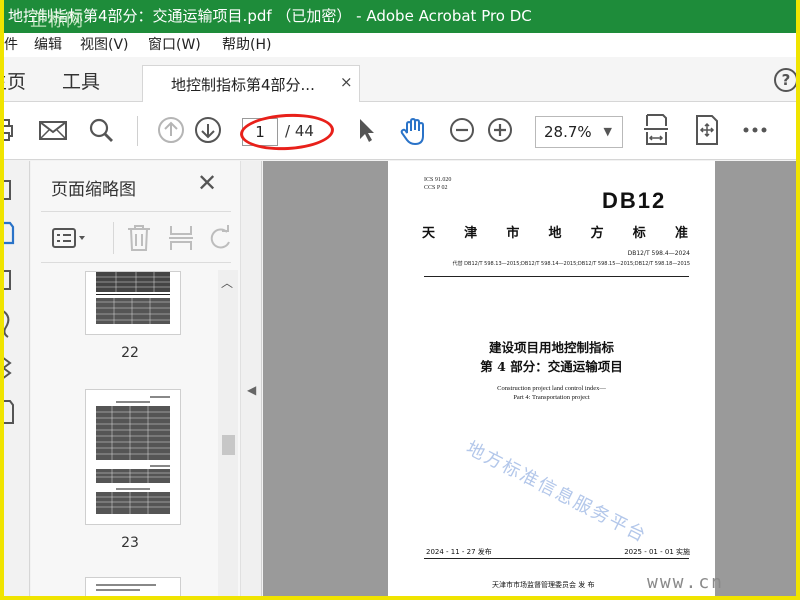  Describe the element at coordinates (93, 190) in the screenshot. I see `panel-title: 页面缩略图` at that location.